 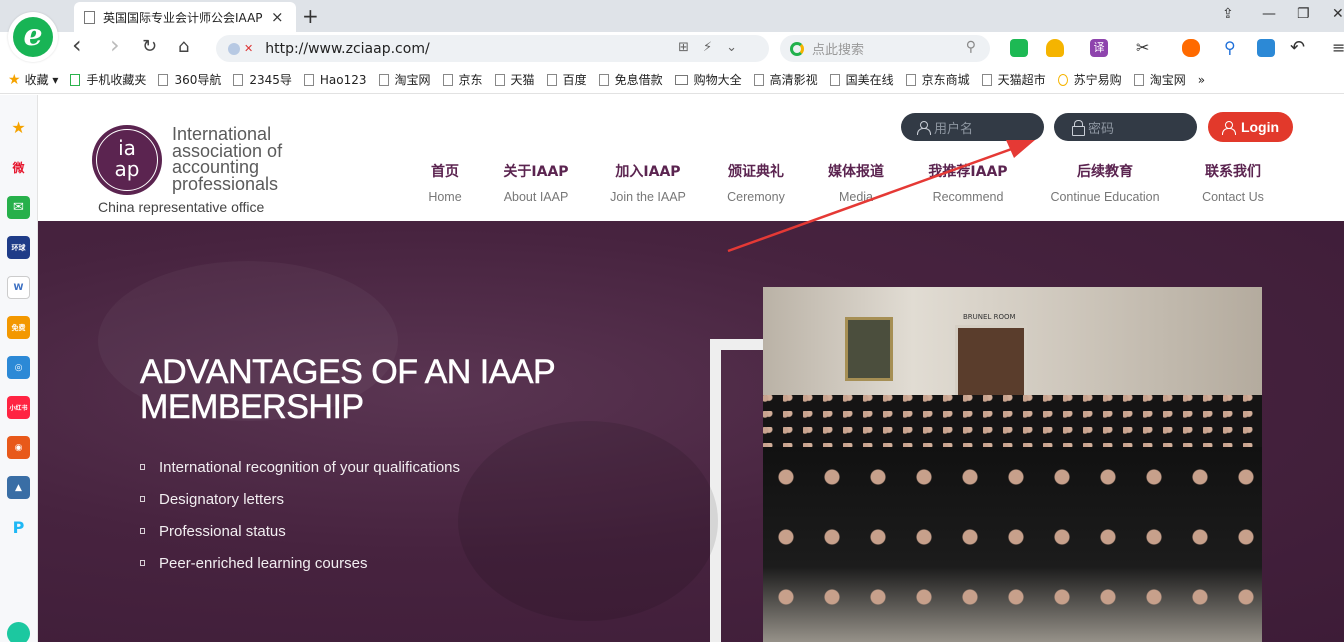 I want to click on hero-title-line: ADVANTAGES OF AN IAAP, so click(x=348, y=372).